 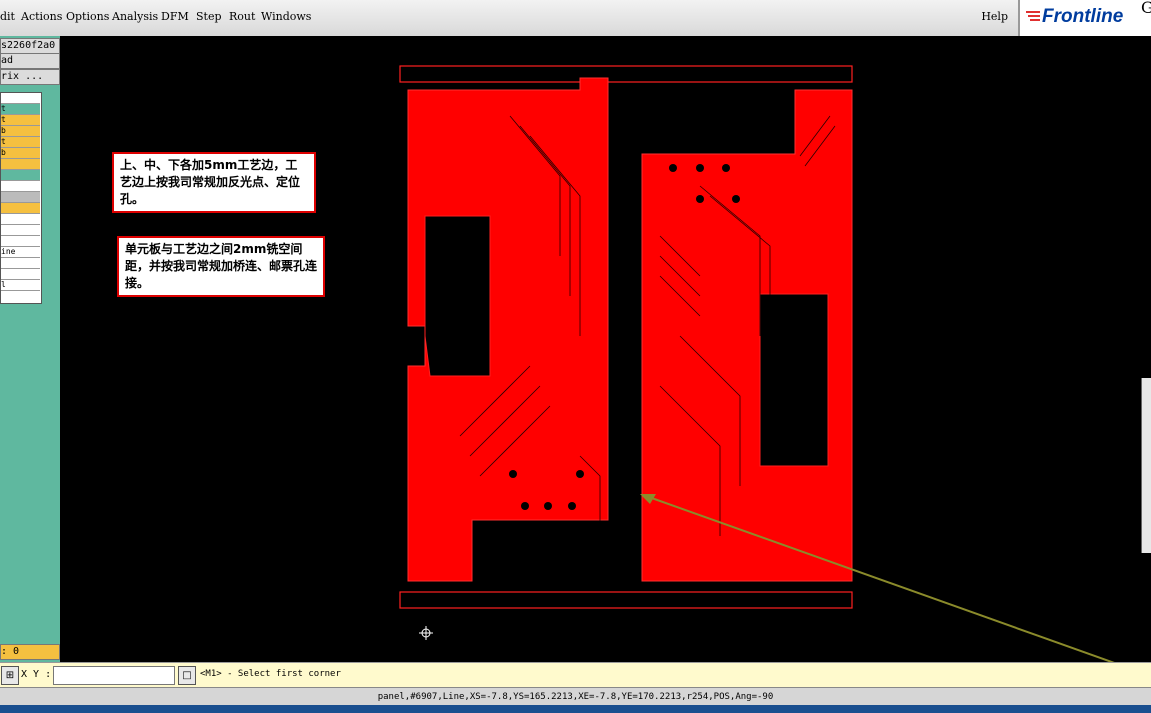 I want to click on logo-text: Frontline, so click(x=1083, y=16).